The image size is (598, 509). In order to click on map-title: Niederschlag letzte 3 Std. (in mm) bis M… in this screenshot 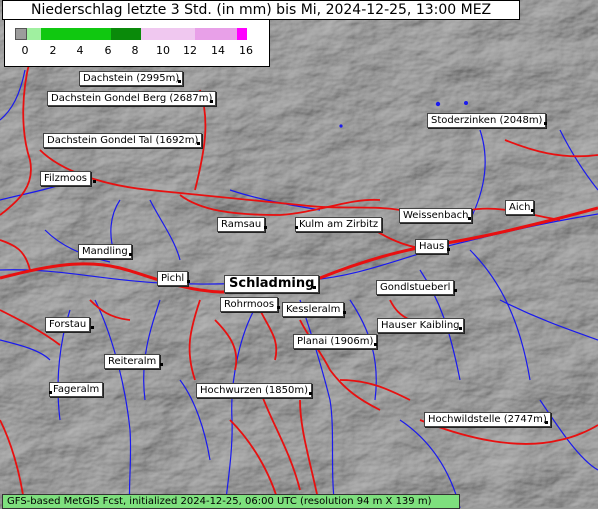, I will do `click(261, 10)`.